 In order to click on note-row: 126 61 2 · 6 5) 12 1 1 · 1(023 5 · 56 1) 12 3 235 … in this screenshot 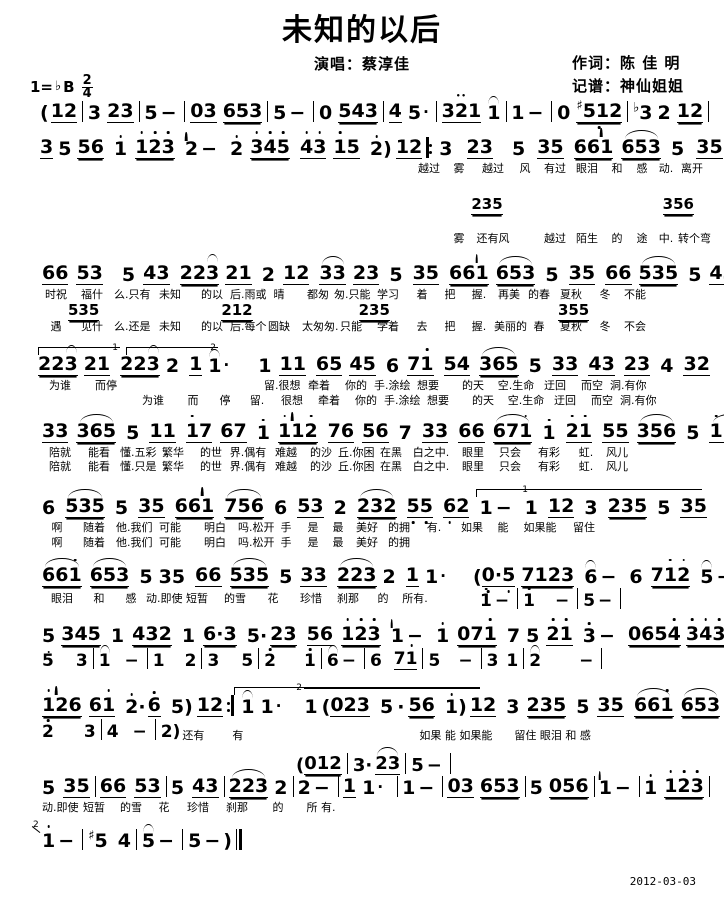, I will do `click(381, 703)`.